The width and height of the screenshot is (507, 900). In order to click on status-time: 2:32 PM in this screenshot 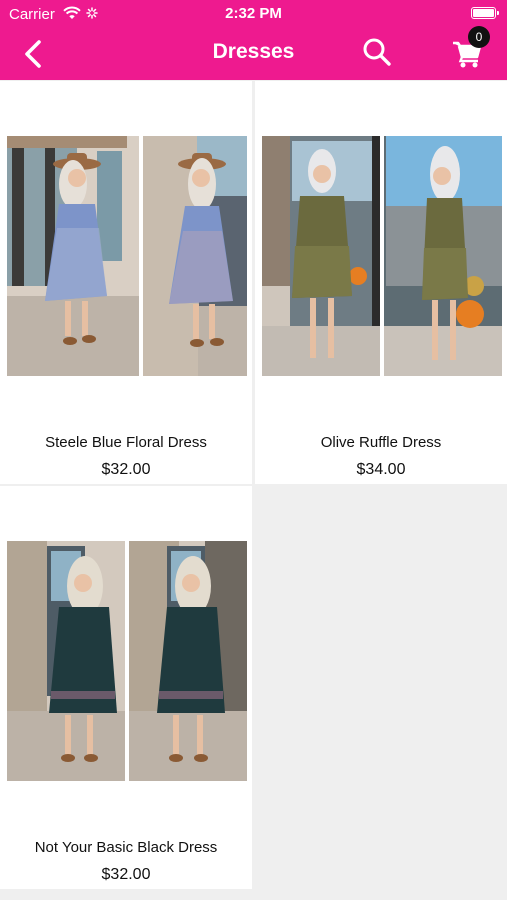, I will do `click(253, 13)`.